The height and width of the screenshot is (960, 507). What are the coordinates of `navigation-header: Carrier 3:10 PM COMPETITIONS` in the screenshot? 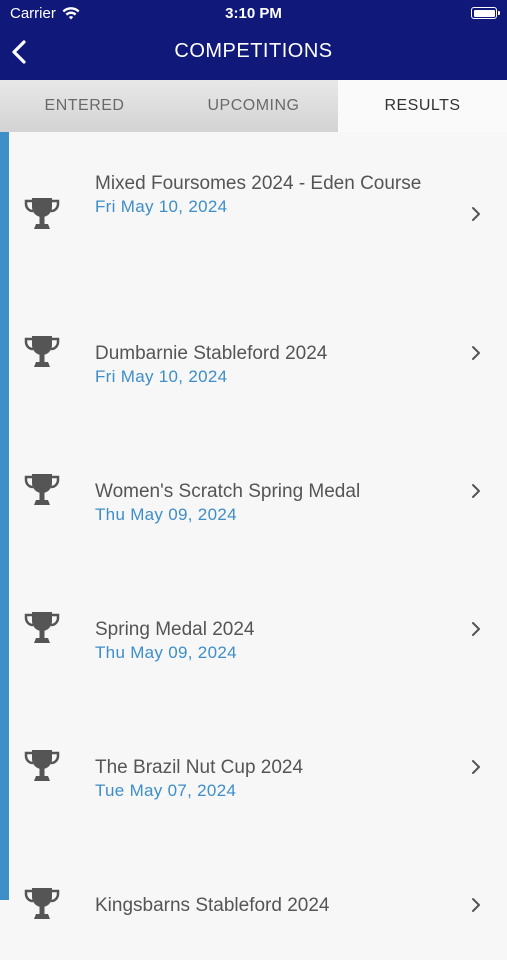 It's located at (253, 40).